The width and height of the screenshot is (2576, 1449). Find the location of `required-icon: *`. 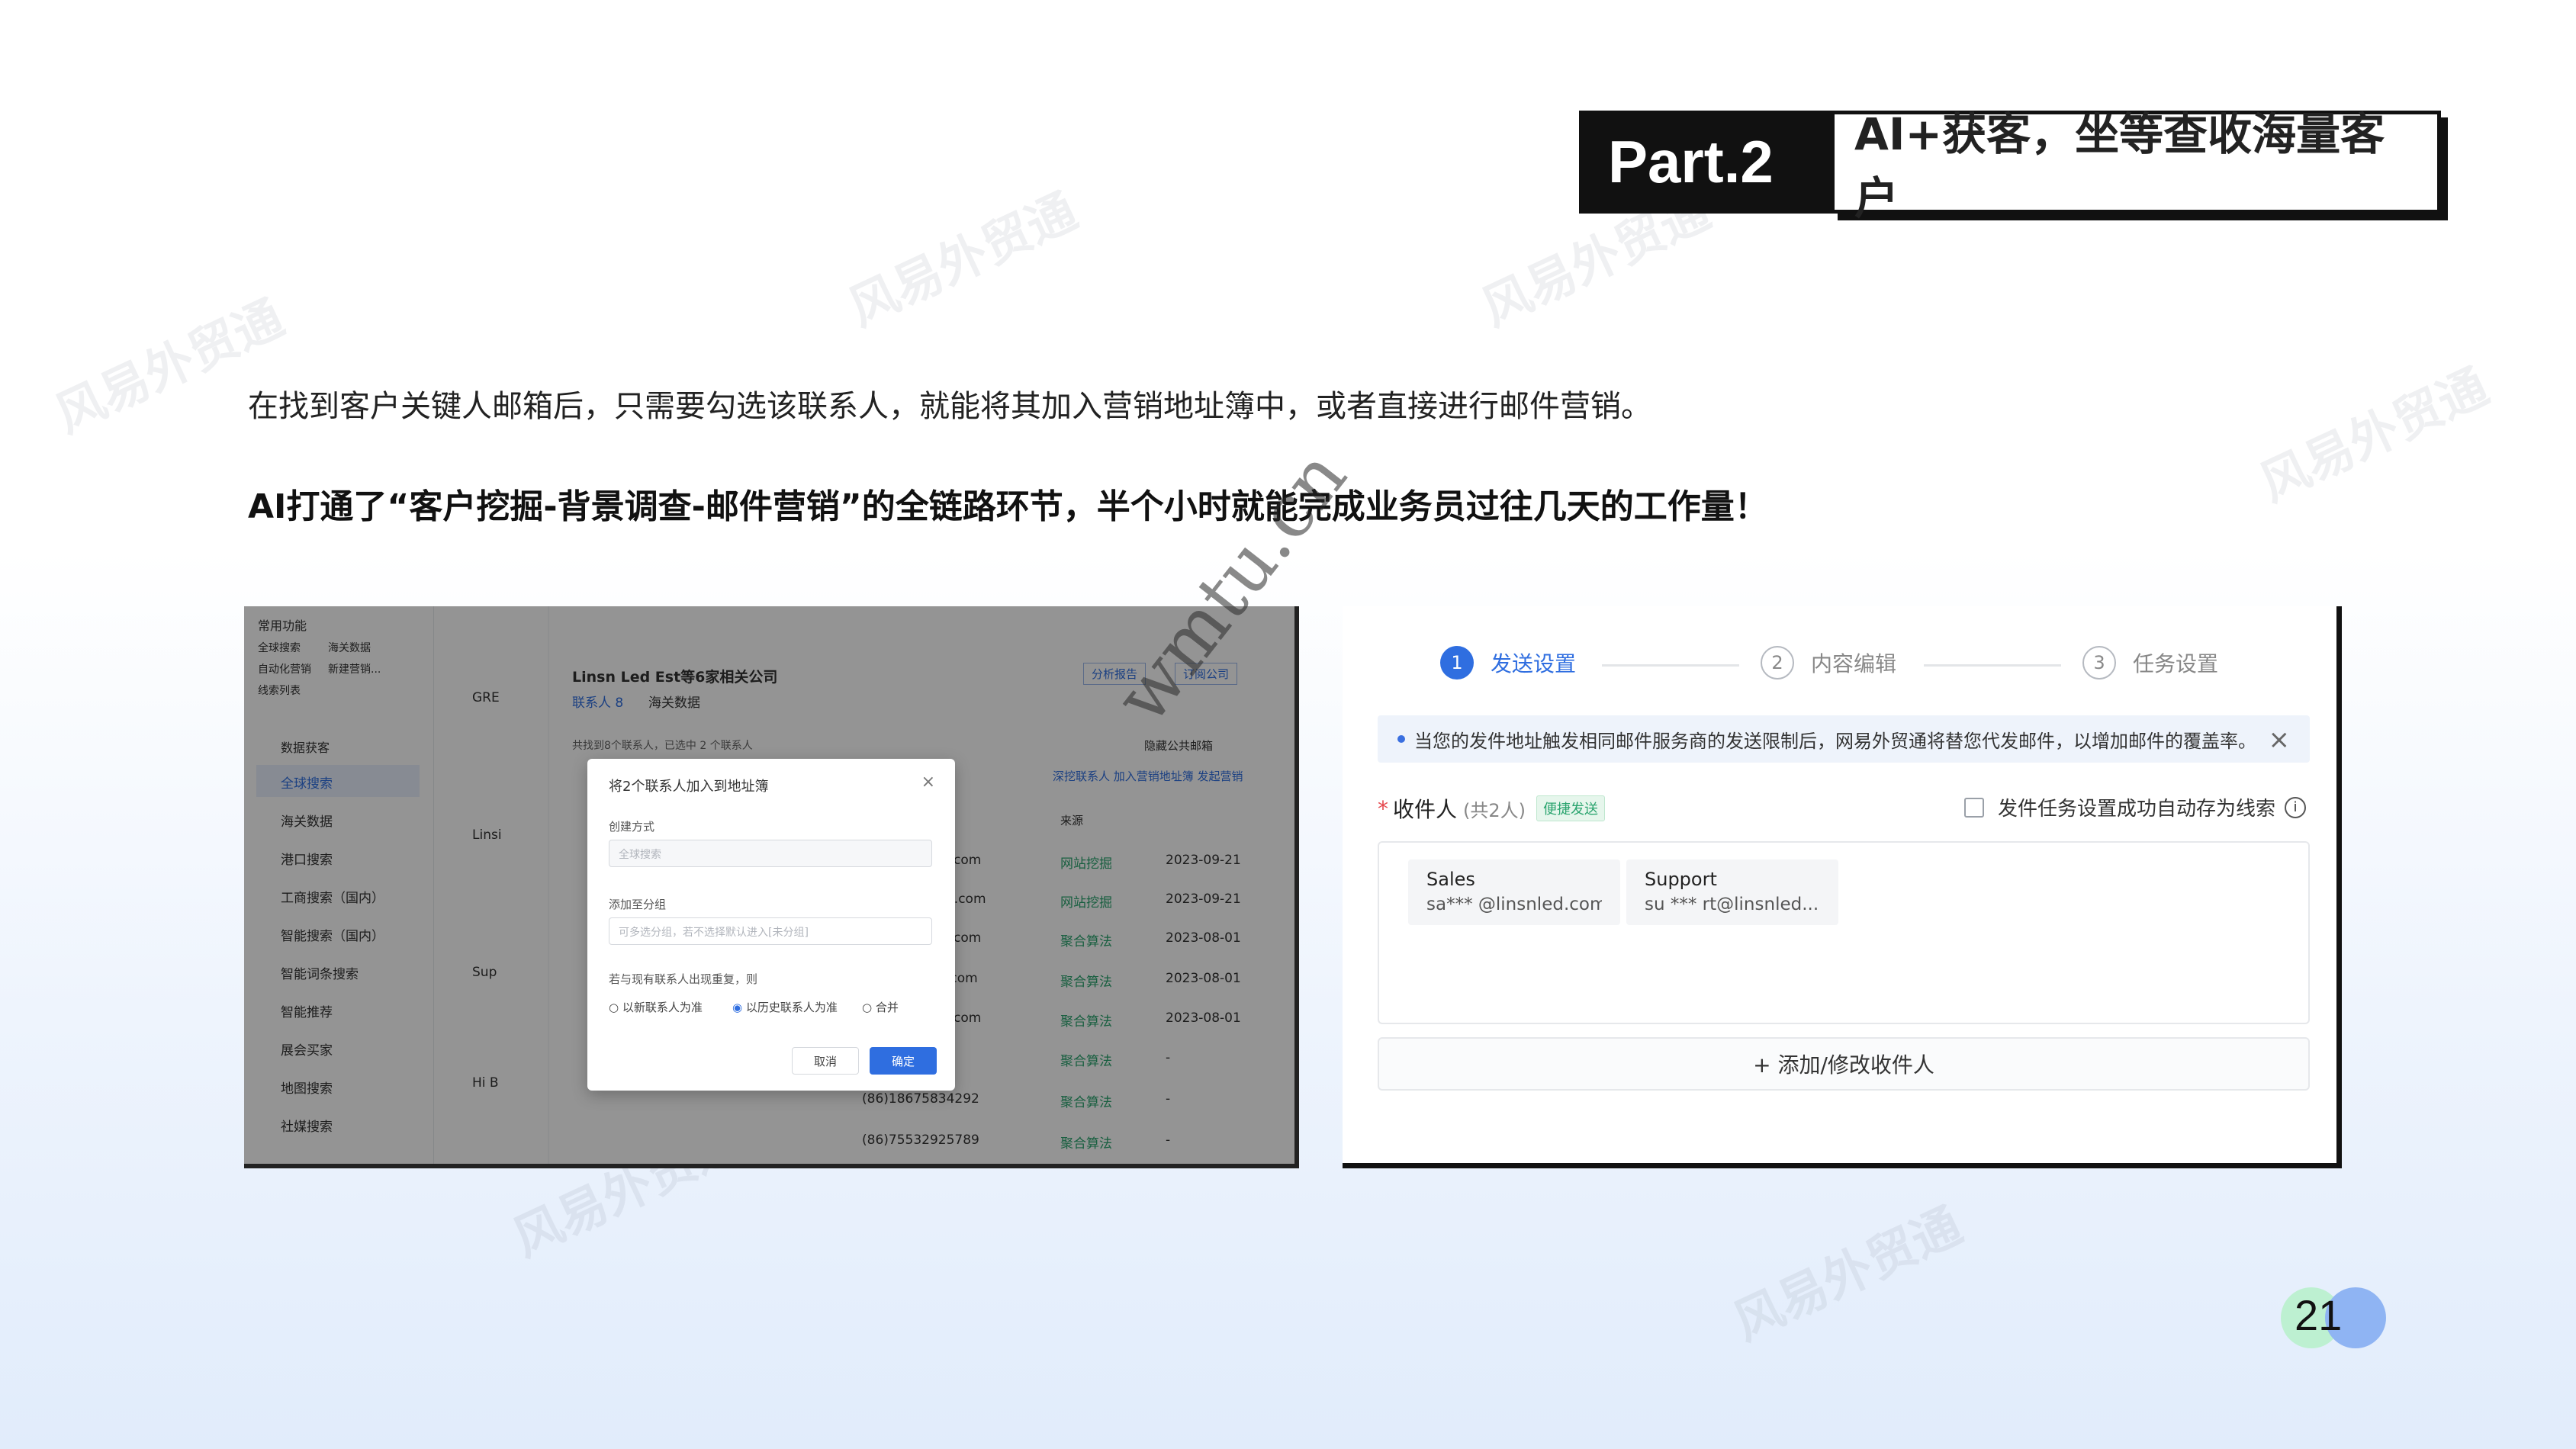

required-icon: * is located at coordinates (1383, 808).